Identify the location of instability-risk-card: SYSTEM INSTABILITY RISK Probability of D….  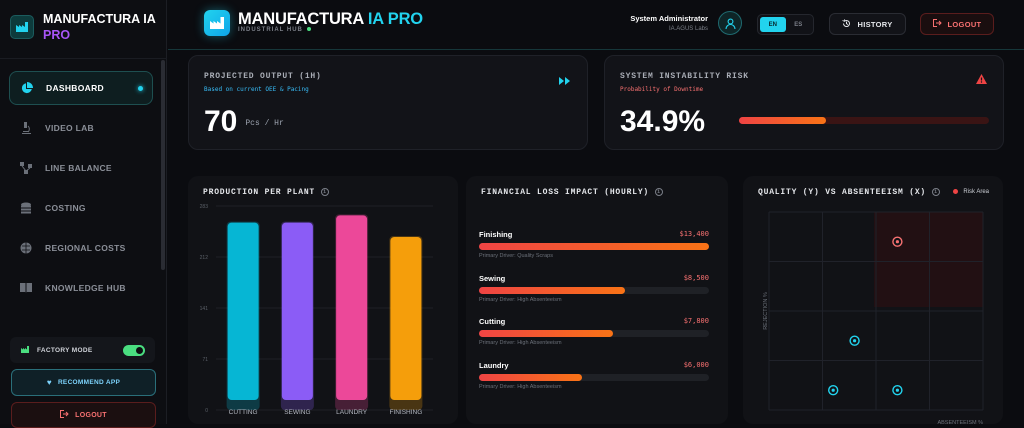
(804, 102).